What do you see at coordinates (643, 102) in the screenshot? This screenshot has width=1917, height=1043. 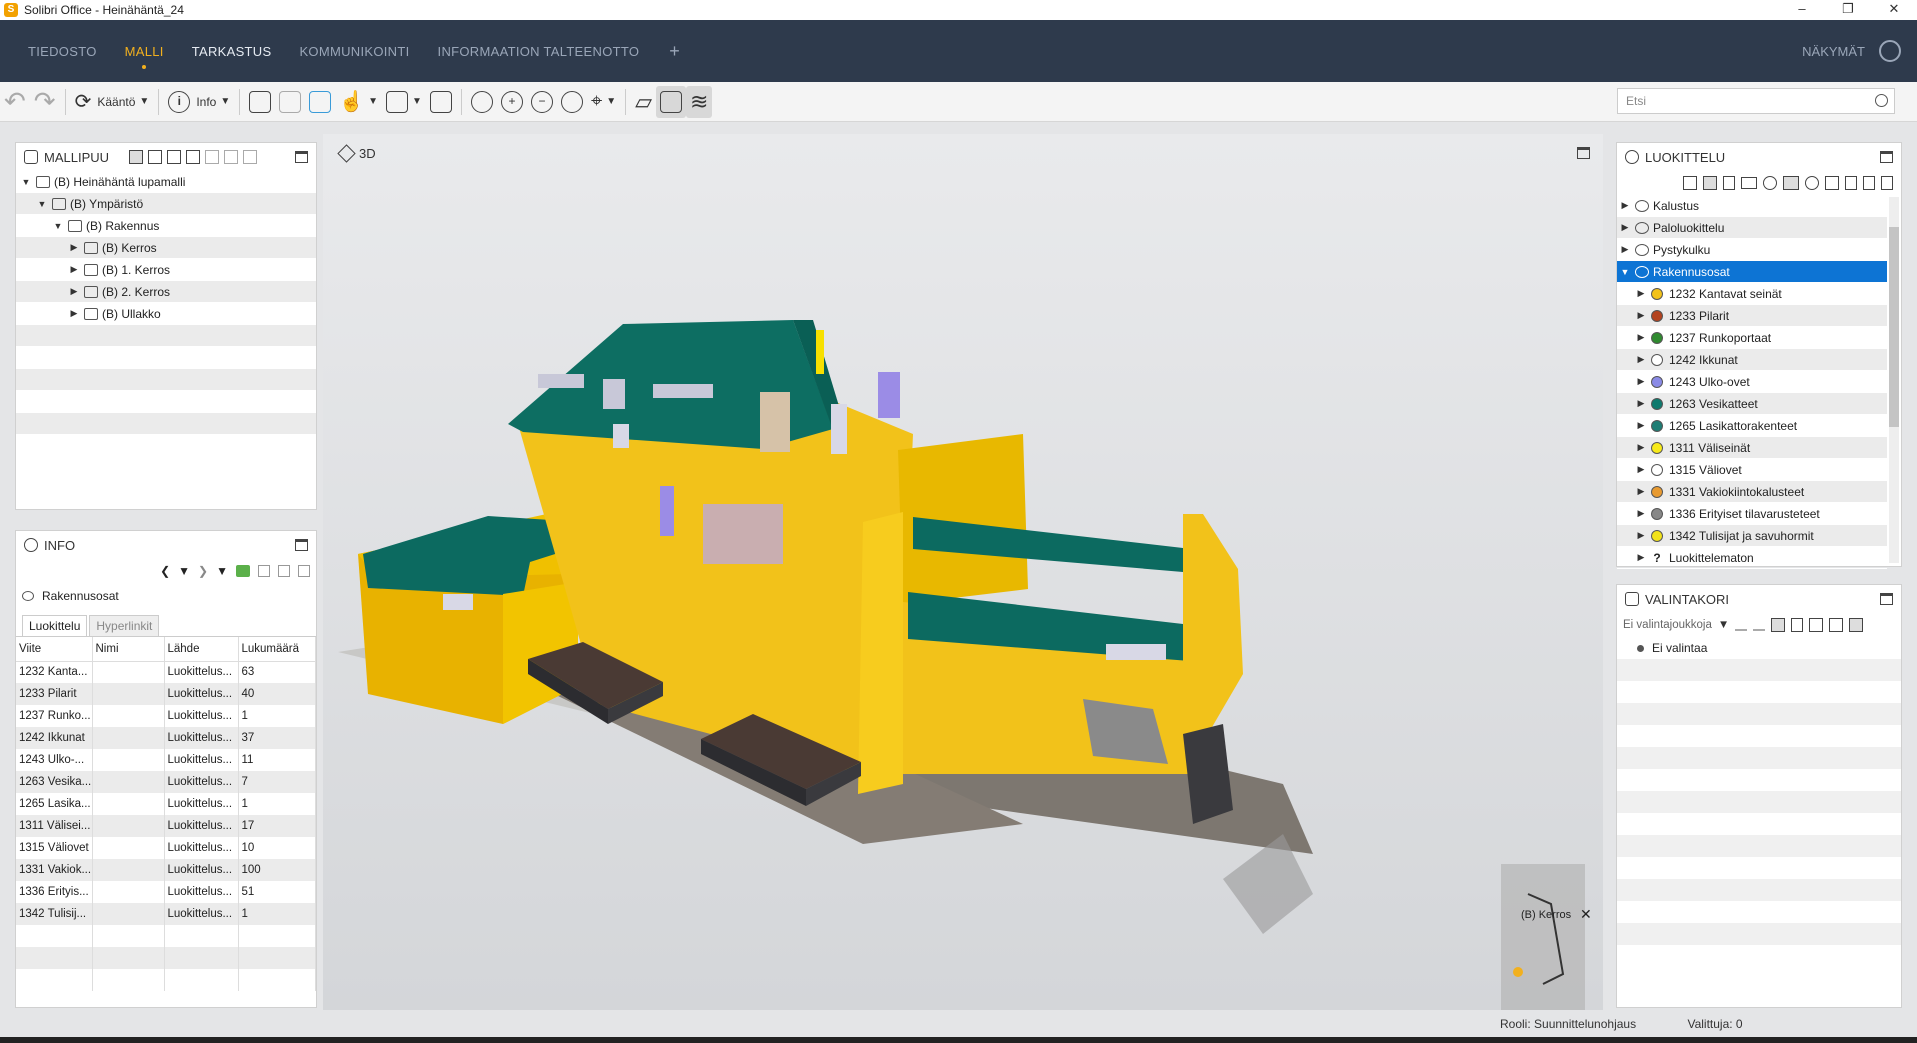 I see `slice-button: ▱` at bounding box center [643, 102].